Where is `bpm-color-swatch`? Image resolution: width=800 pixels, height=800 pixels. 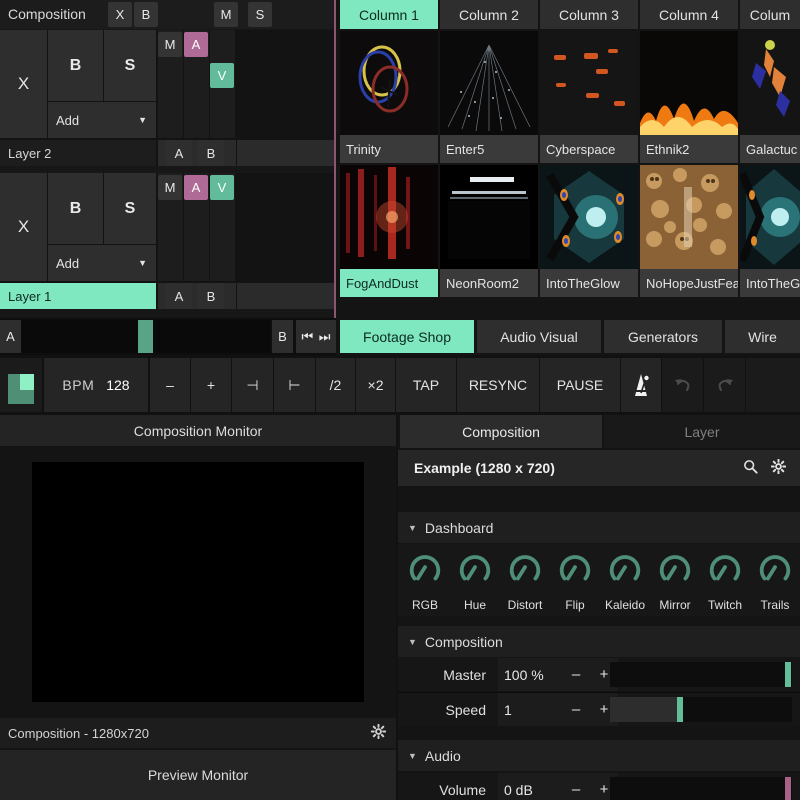 bpm-color-swatch is located at coordinates (21, 389).